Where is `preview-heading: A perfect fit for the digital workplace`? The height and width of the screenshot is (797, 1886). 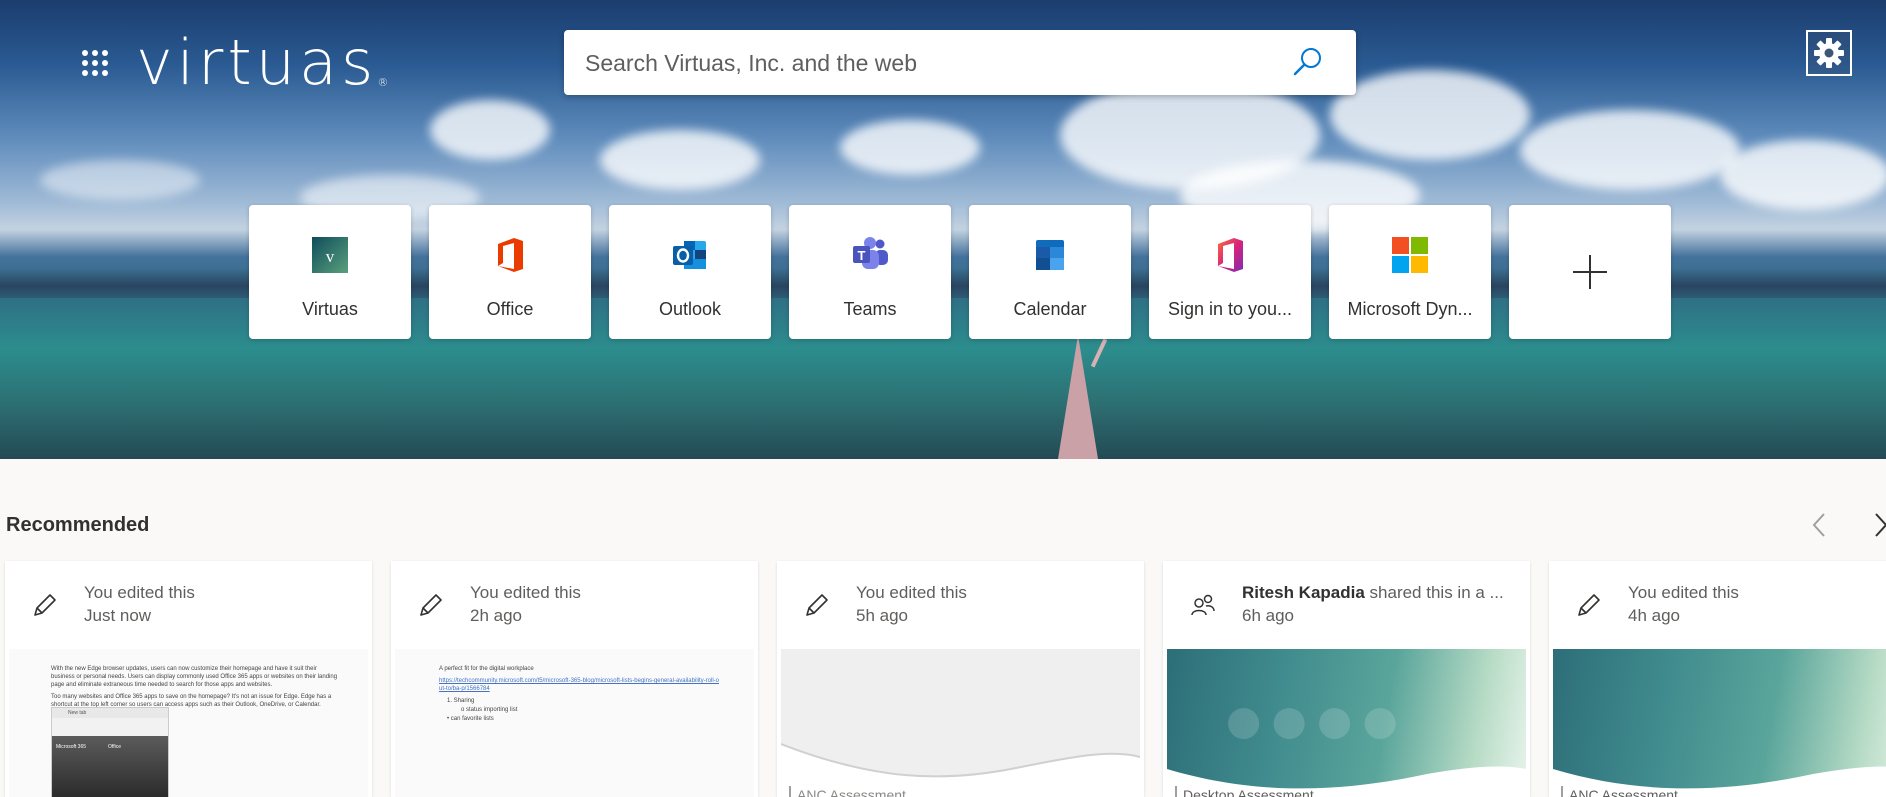 preview-heading: A perfect fit for the digital workplace is located at coordinates (486, 669).